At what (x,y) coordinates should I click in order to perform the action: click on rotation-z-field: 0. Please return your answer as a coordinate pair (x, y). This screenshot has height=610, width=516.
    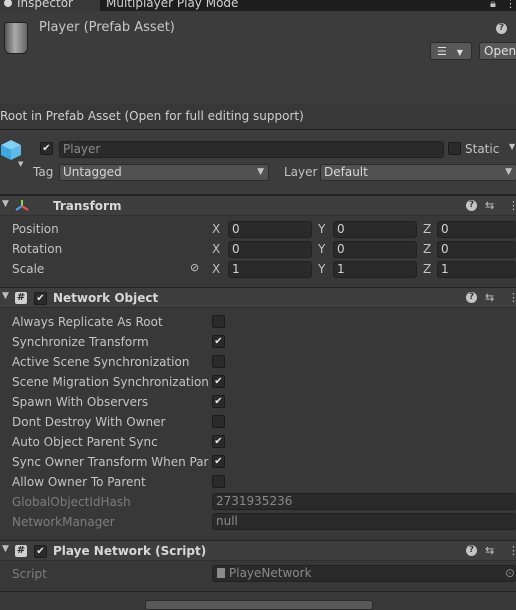
    Looking at the image, I should click on (476, 249).